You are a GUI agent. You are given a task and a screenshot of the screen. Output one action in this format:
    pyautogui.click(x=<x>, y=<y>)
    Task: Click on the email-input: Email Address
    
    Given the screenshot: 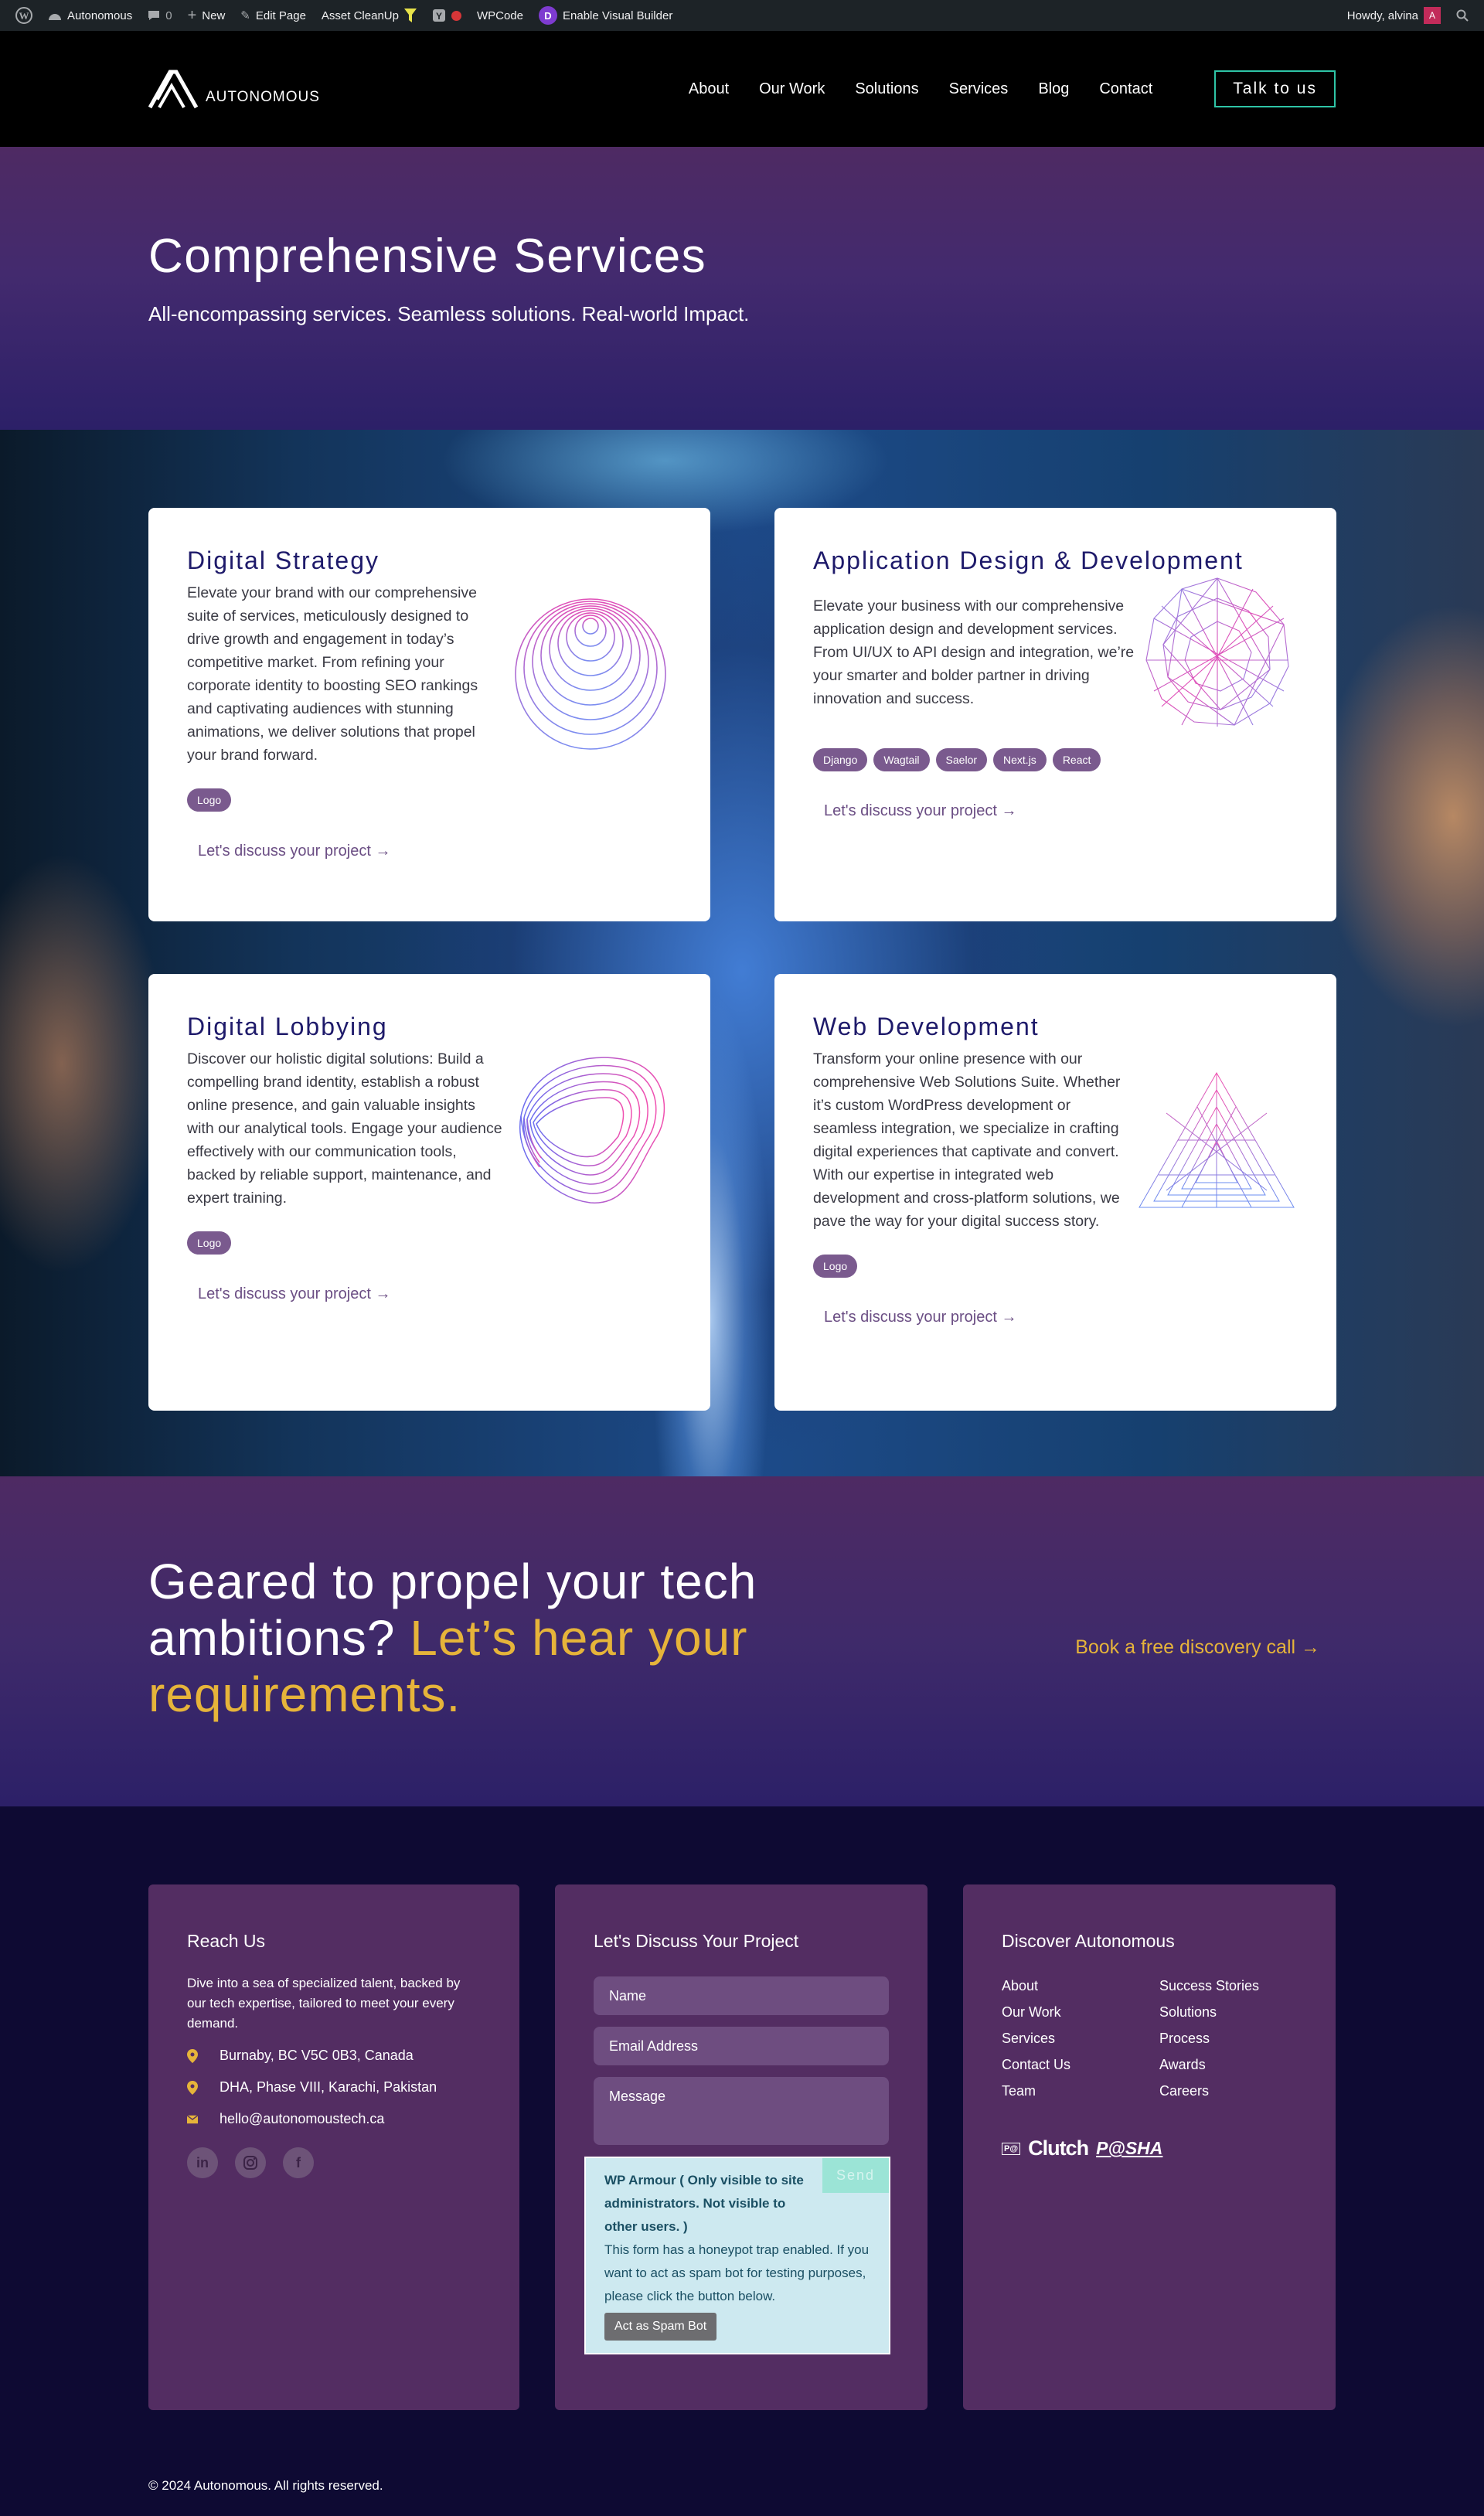 What is the action you would take?
    pyautogui.click(x=741, y=2046)
    